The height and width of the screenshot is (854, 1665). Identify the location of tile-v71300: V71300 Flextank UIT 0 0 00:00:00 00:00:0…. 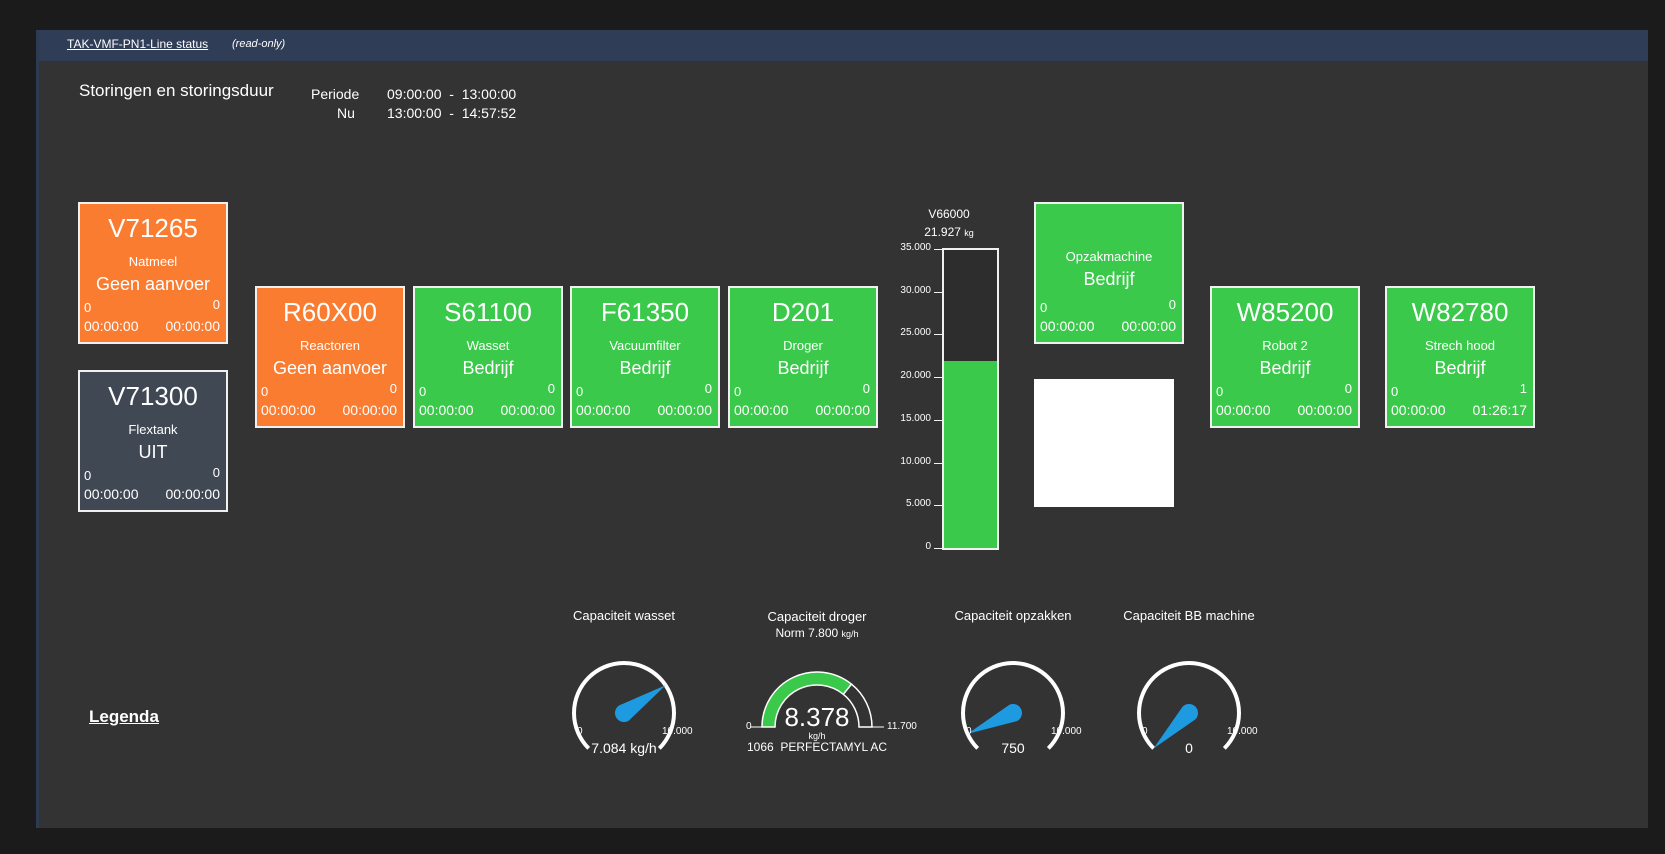
(153, 441).